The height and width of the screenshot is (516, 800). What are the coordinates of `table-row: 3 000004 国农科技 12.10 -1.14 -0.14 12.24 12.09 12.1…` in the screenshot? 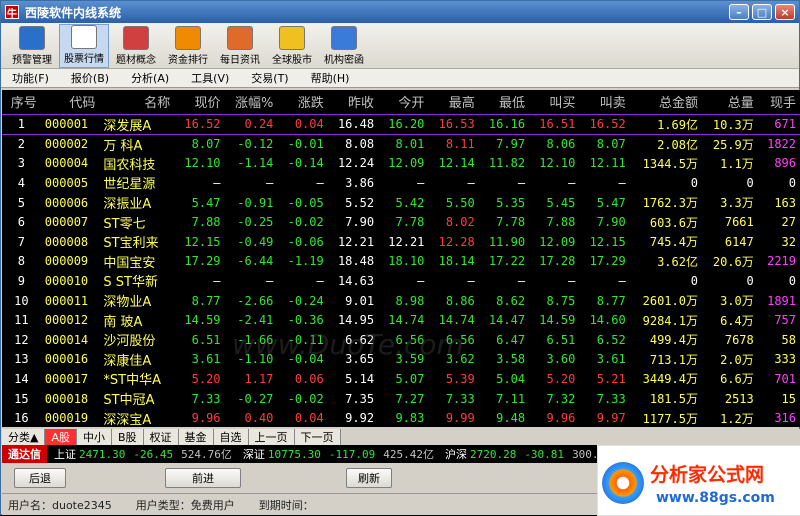 It's located at (401, 164).